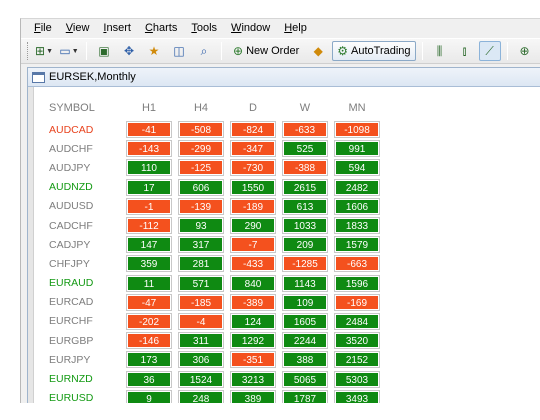  I want to click on chevron-down-icon: ▼, so click(75, 51).